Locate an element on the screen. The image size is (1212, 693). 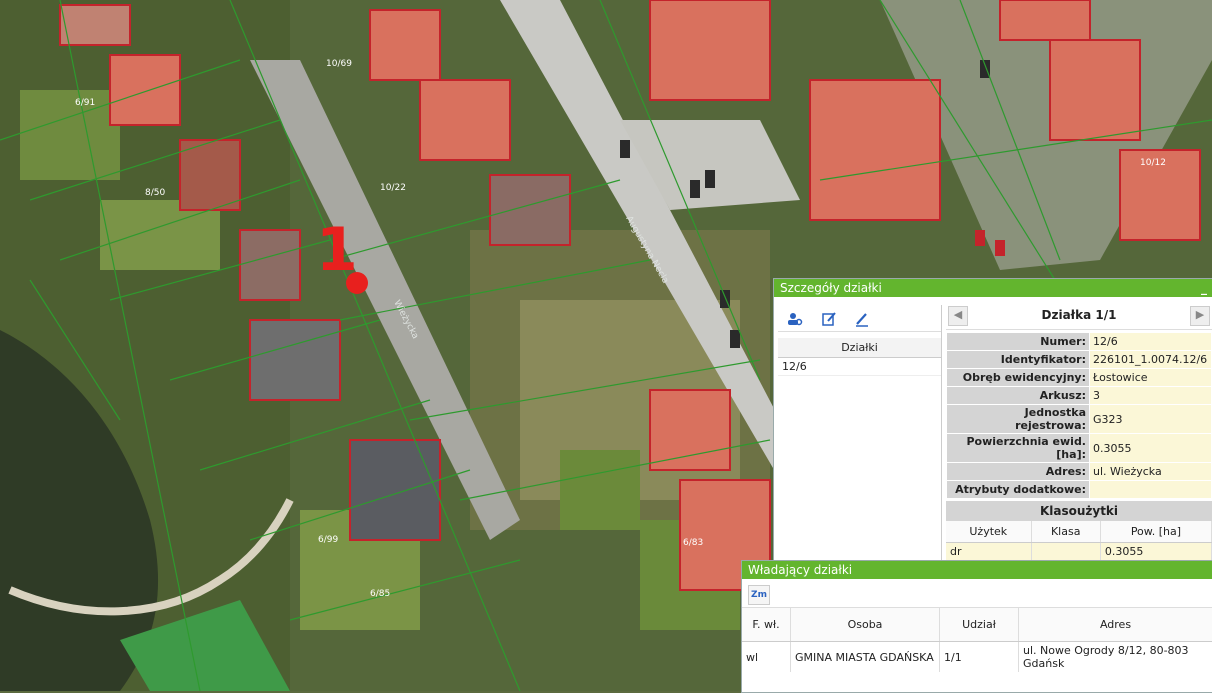
parcel-list-column: Działki 12/6 is located at coordinates (860, 436).